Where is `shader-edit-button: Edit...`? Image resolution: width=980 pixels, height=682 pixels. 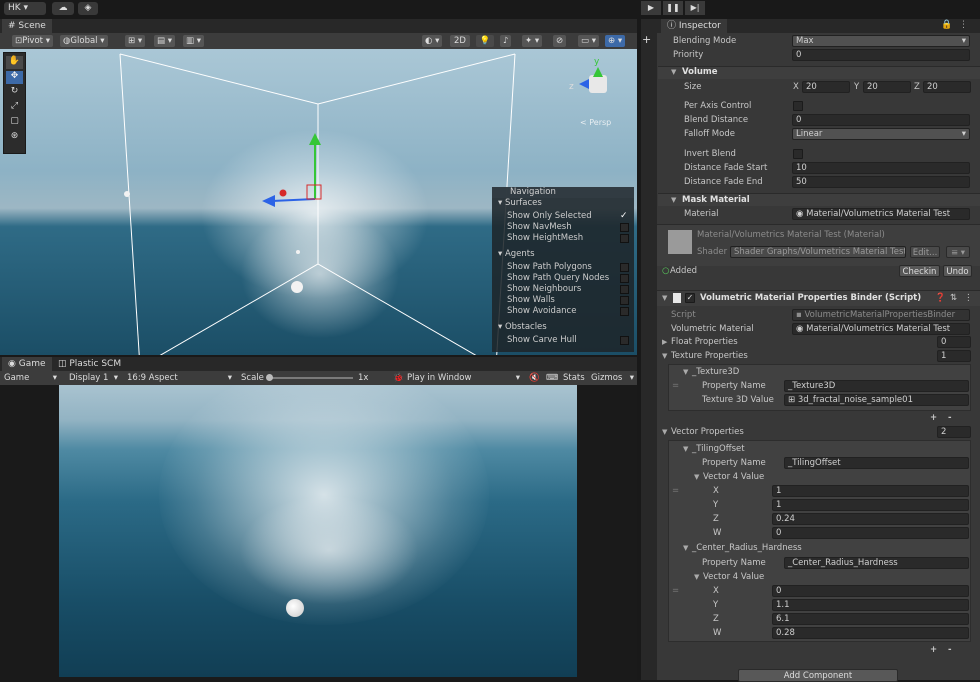
shader-edit-button: Edit... is located at coordinates (925, 252).